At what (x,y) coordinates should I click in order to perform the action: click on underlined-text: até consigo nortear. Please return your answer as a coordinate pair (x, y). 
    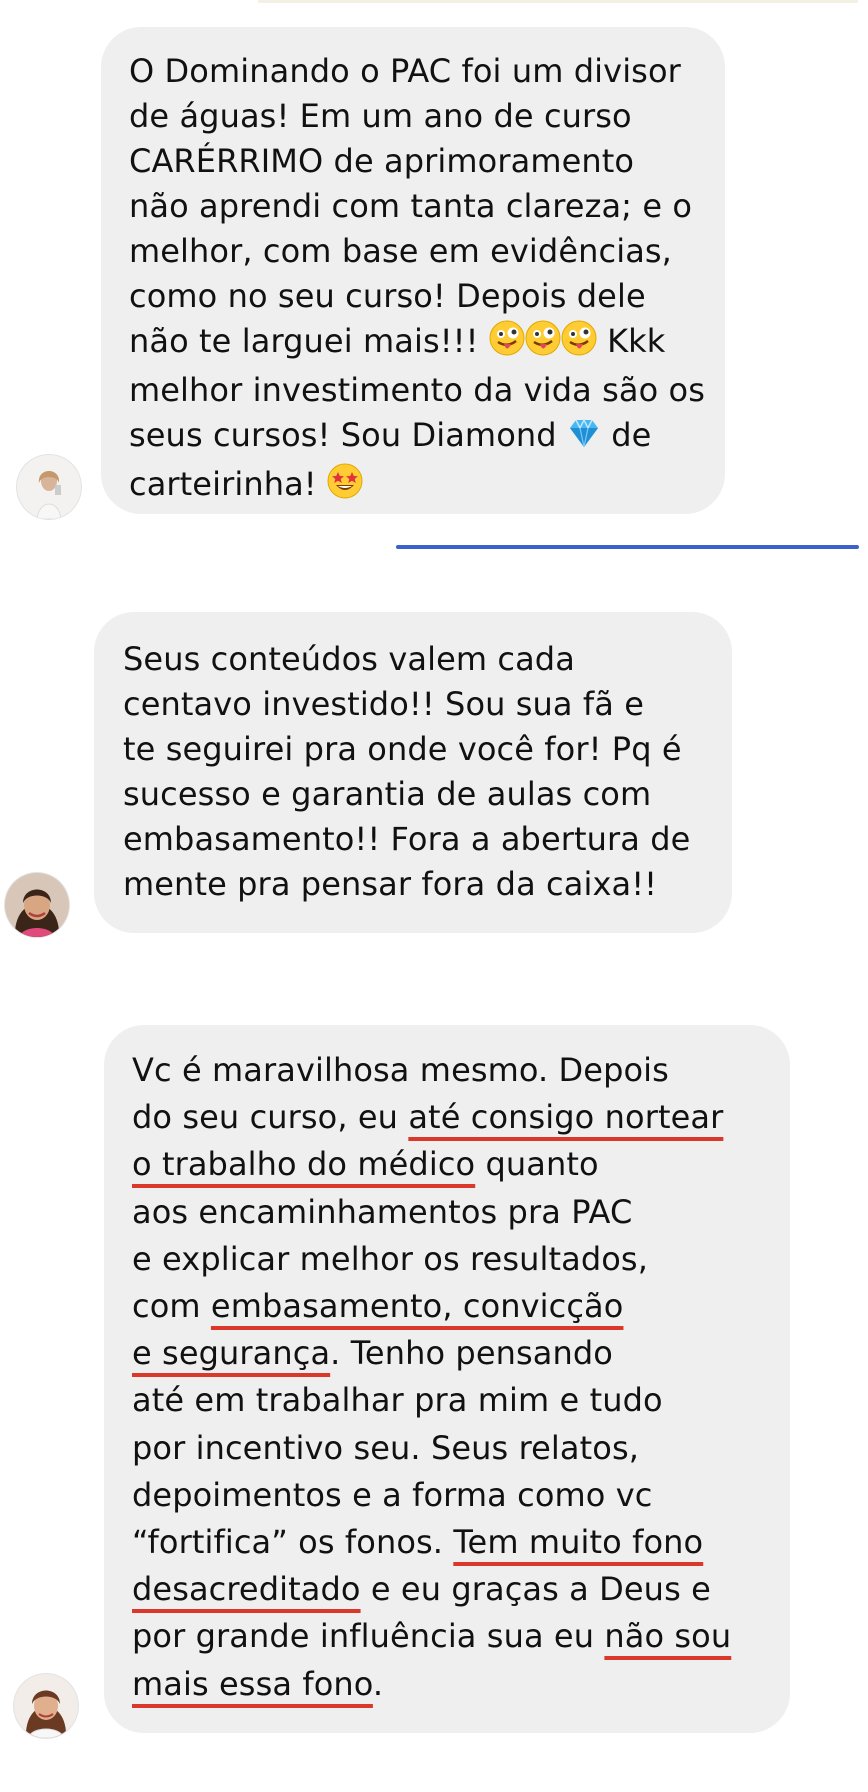
    Looking at the image, I should click on (566, 1117).